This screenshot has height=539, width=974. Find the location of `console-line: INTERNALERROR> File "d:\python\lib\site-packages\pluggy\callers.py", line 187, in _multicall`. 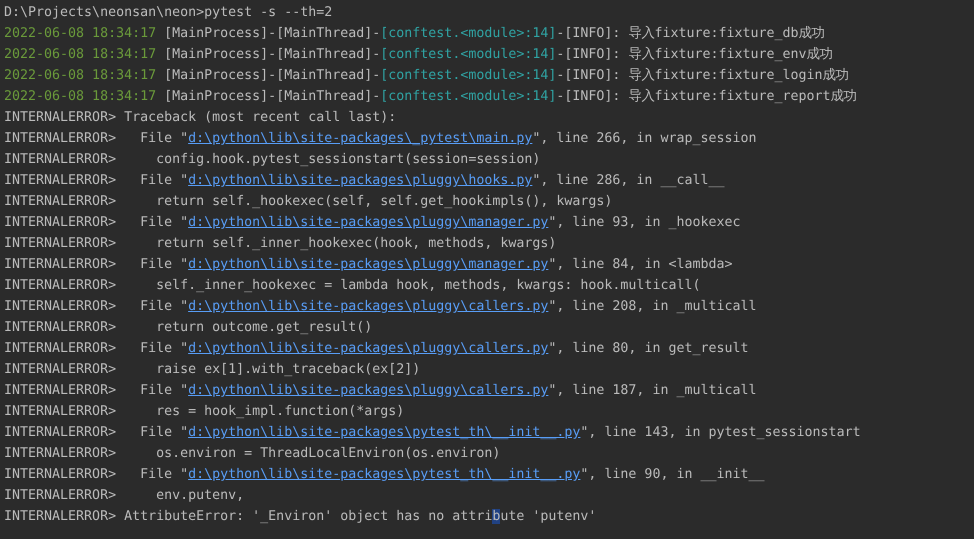

console-line: INTERNALERROR> File "d:\python\lib\site-packages\pluggy\callers.py", line 187, in _multicall is located at coordinates (380, 390).